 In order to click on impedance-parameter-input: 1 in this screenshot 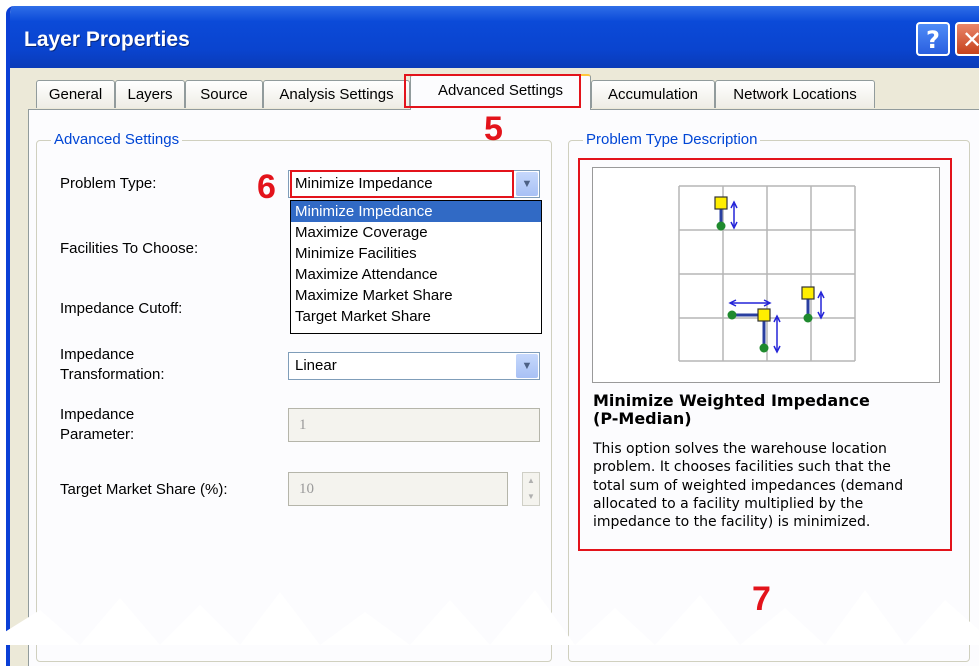, I will do `click(414, 425)`.